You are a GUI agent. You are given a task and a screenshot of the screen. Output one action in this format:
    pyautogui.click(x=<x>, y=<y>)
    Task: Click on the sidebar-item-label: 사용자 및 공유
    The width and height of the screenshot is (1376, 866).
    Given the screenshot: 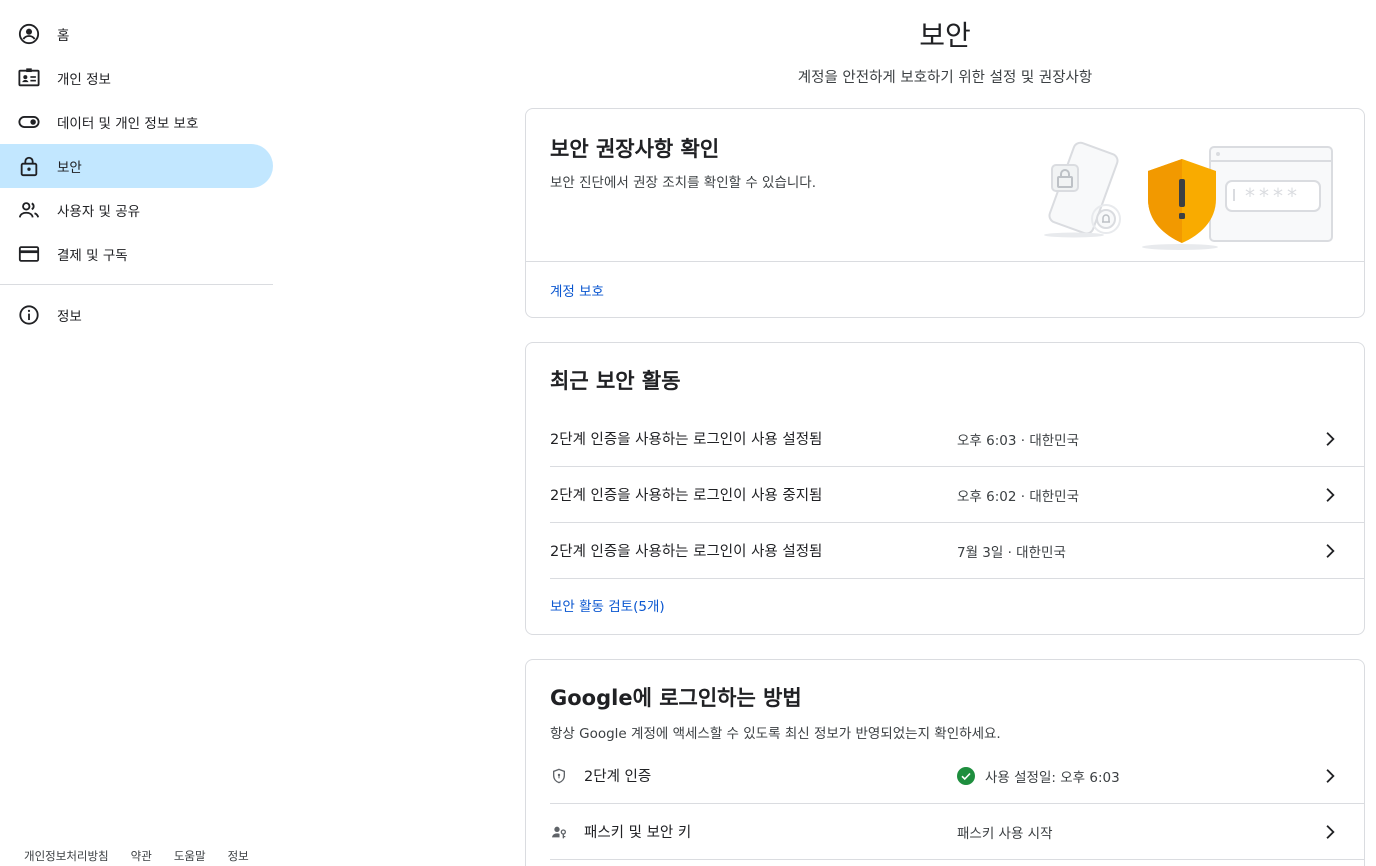 What is the action you would take?
    pyautogui.click(x=99, y=212)
    